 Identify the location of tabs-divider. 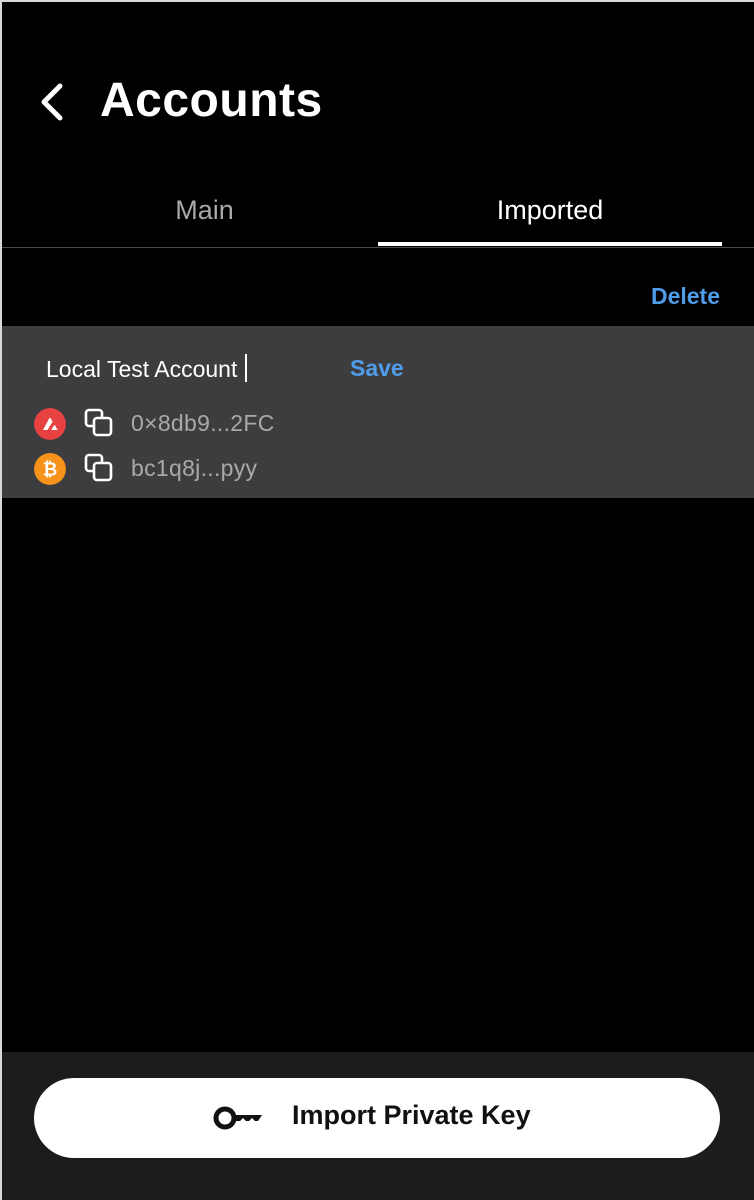
(378, 247).